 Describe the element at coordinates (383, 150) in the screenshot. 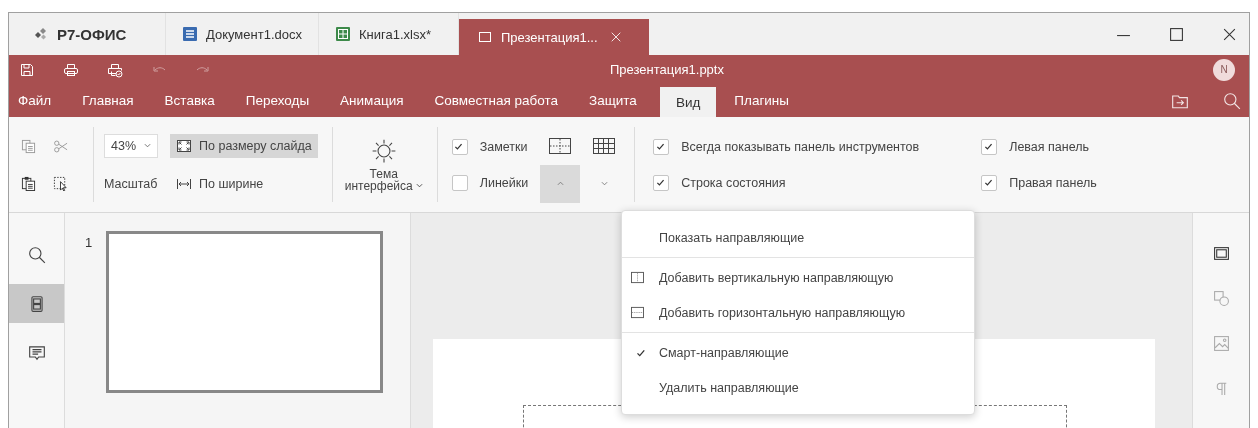

I see `sun-icon` at that location.